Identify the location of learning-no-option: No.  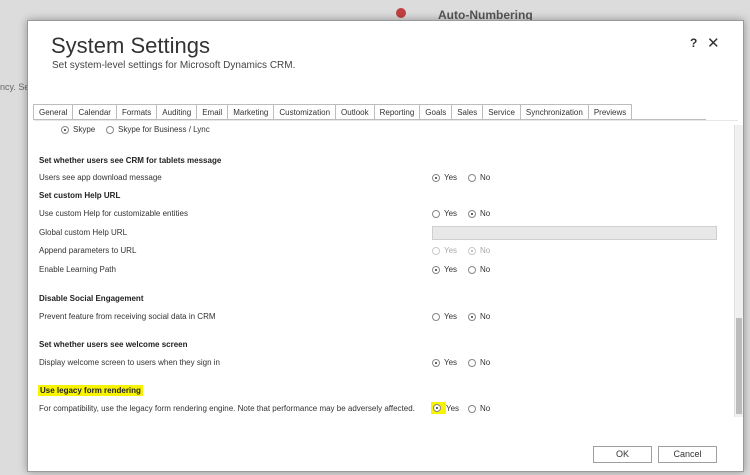
(479, 269).